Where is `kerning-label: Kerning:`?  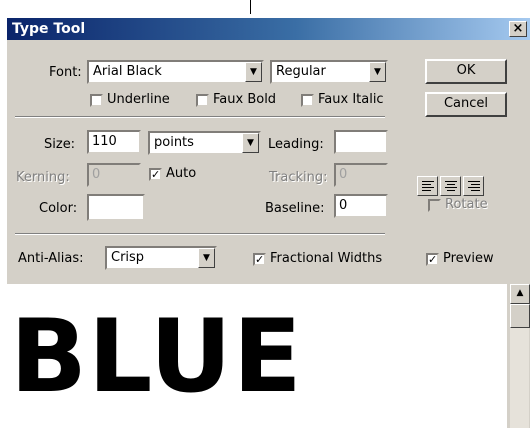
kerning-label: Kerning: is located at coordinates (43, 177).